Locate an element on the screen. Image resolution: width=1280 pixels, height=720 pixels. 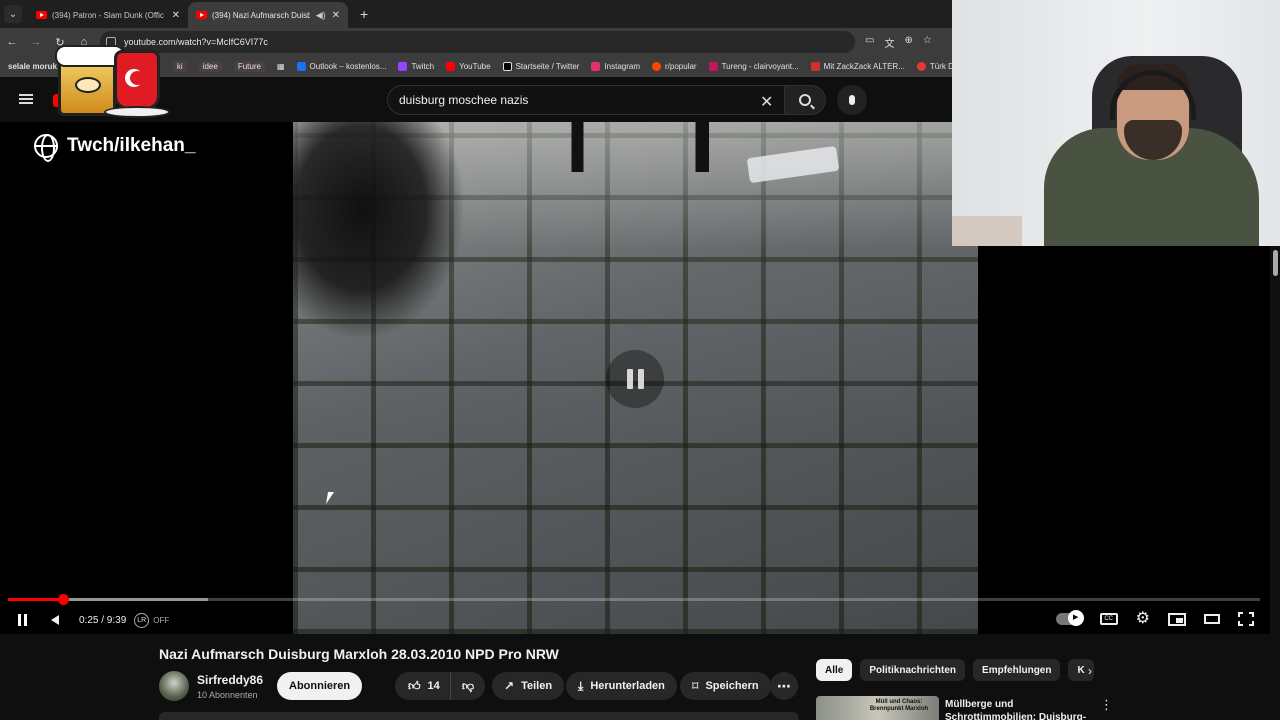
bookmark-label: Instagram is located at coordinates (622, 66).